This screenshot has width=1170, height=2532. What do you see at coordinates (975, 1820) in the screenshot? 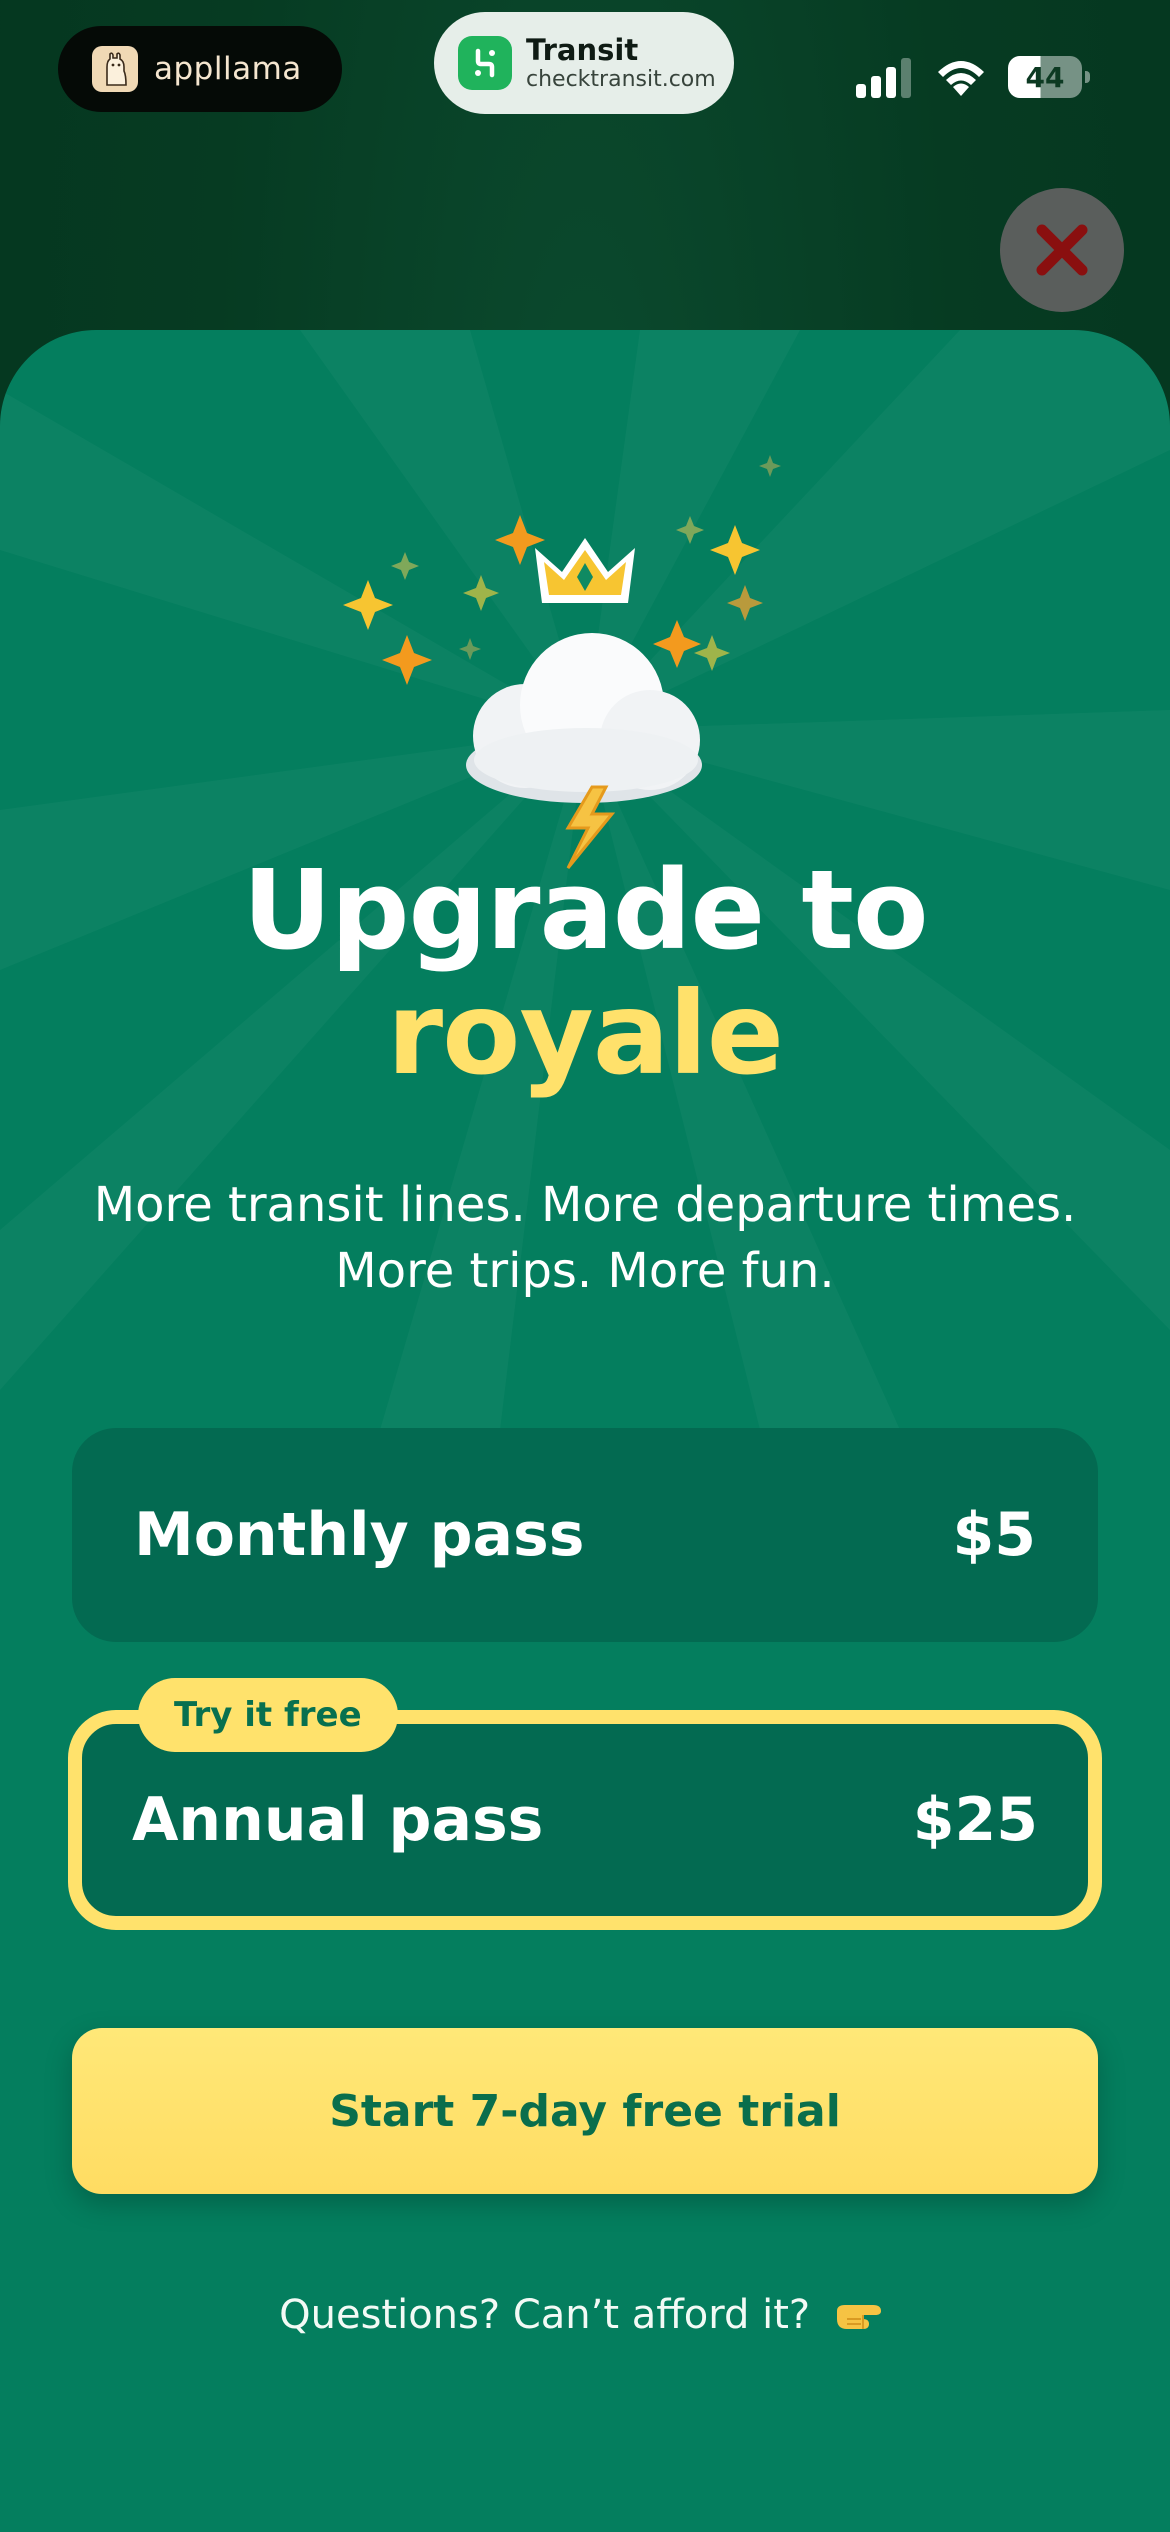
I see `plan-price: $25` at bounding box center [975, 1820].